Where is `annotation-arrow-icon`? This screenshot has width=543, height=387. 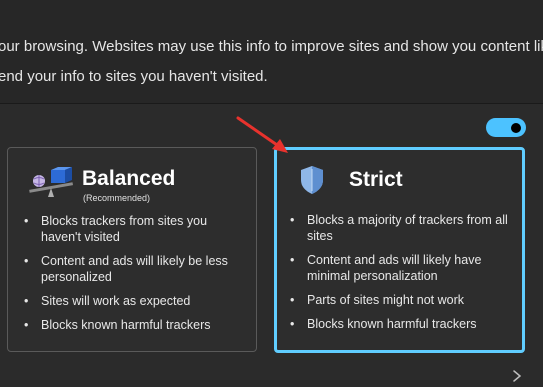
annotation-arrow-icon is located at coordinates (262, 134).